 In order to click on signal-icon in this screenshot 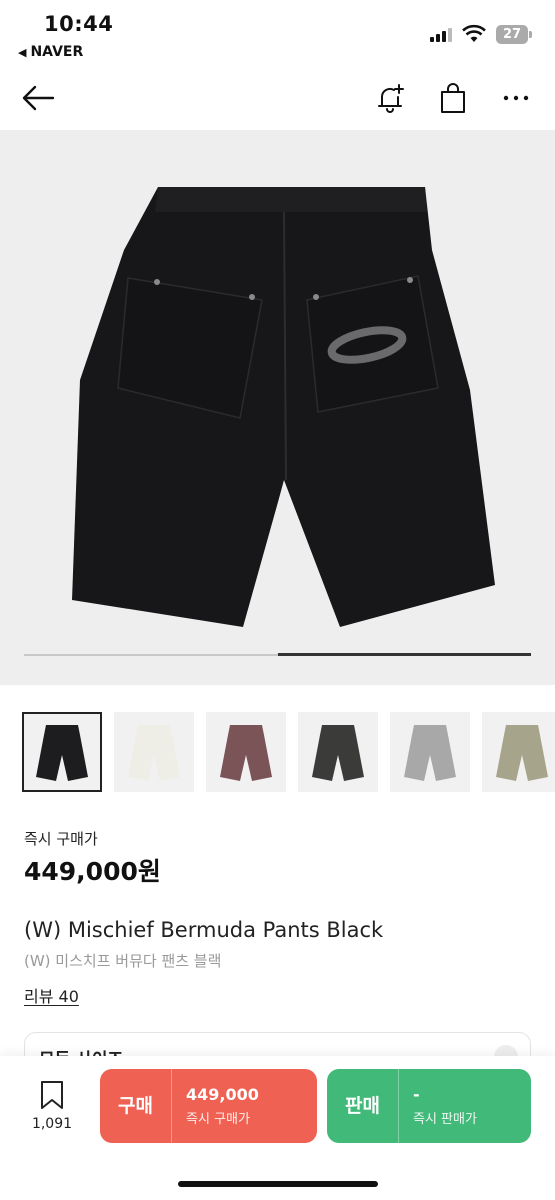, I will do `click(441, 35)`.